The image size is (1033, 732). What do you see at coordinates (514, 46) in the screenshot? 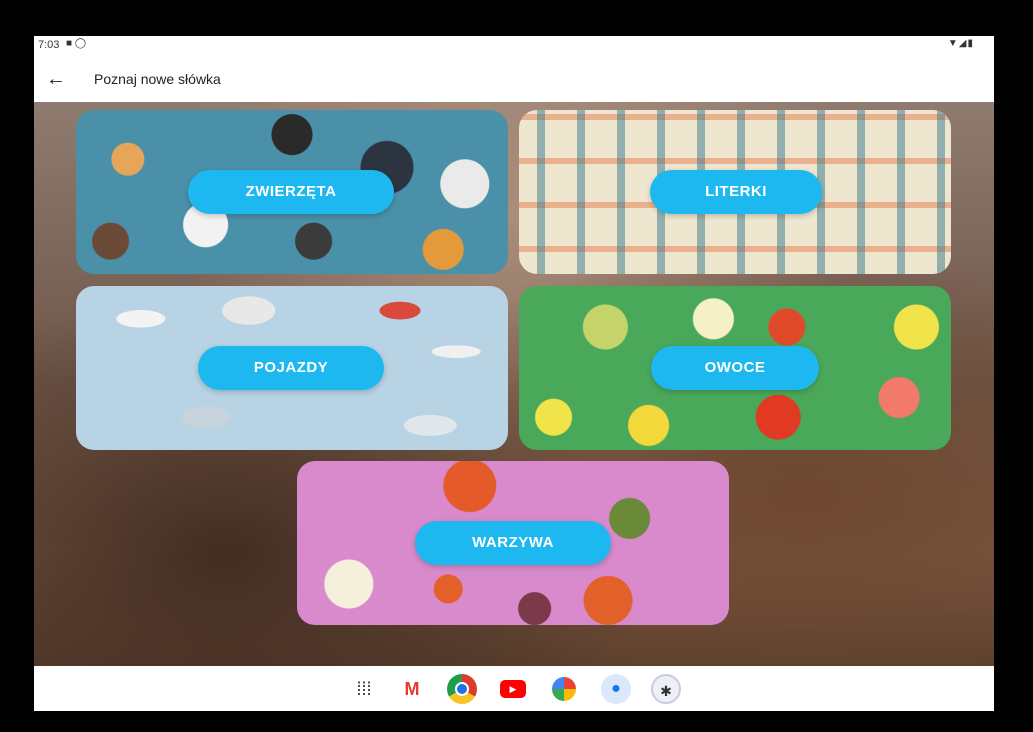
I see `status-bar: 7:03 ■ ◯ ▼◢▮` at bounding box center [514, 46].